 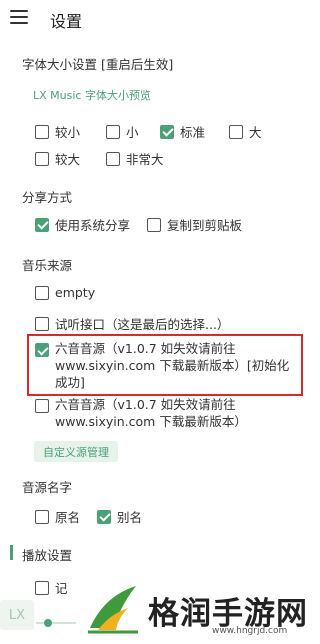 What do you see at coordinates (66, 21) in the screenshot?
I see `page-title: 设置` at bounding box center [66, 21].